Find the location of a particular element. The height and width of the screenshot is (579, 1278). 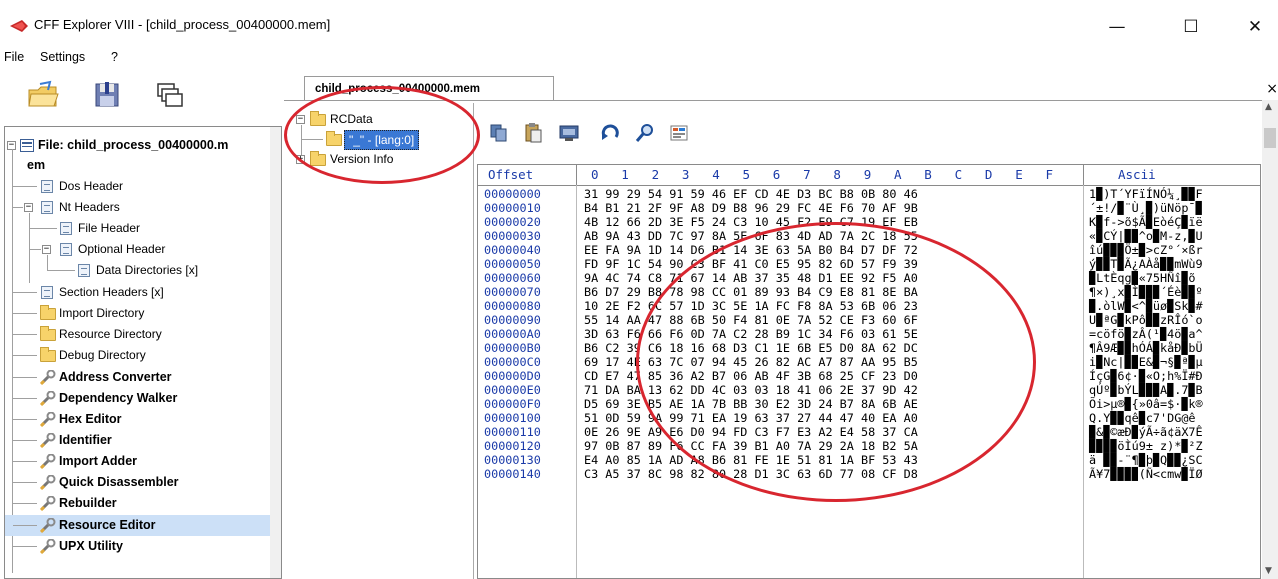

hex-offset: 00000000 is located at coordinates (512, 194).